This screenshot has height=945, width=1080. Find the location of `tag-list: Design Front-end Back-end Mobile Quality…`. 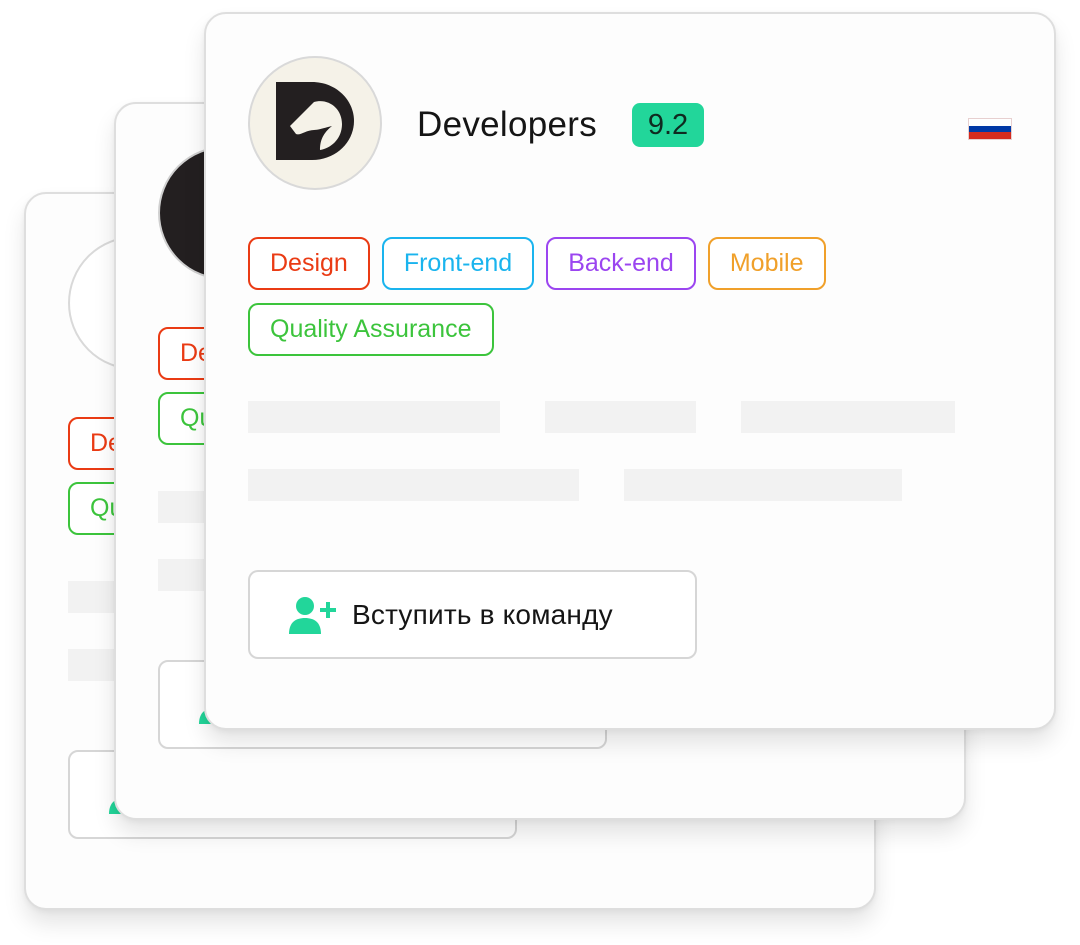

tag-list: Design Front-end Back-end Mobile Quality… is located at coordinates (598, 296).